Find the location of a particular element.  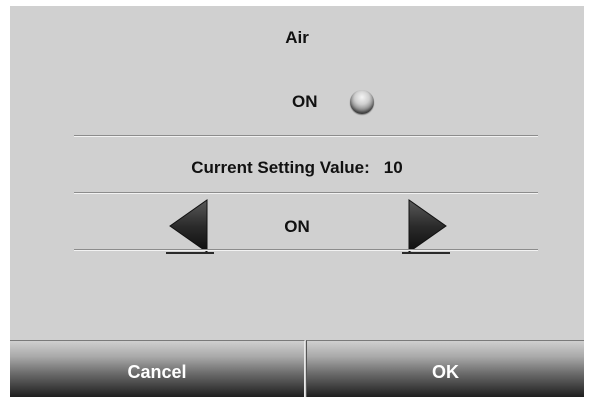

current-setting-row: Current Setting Value: 10 is located at coordinates (297, 168).